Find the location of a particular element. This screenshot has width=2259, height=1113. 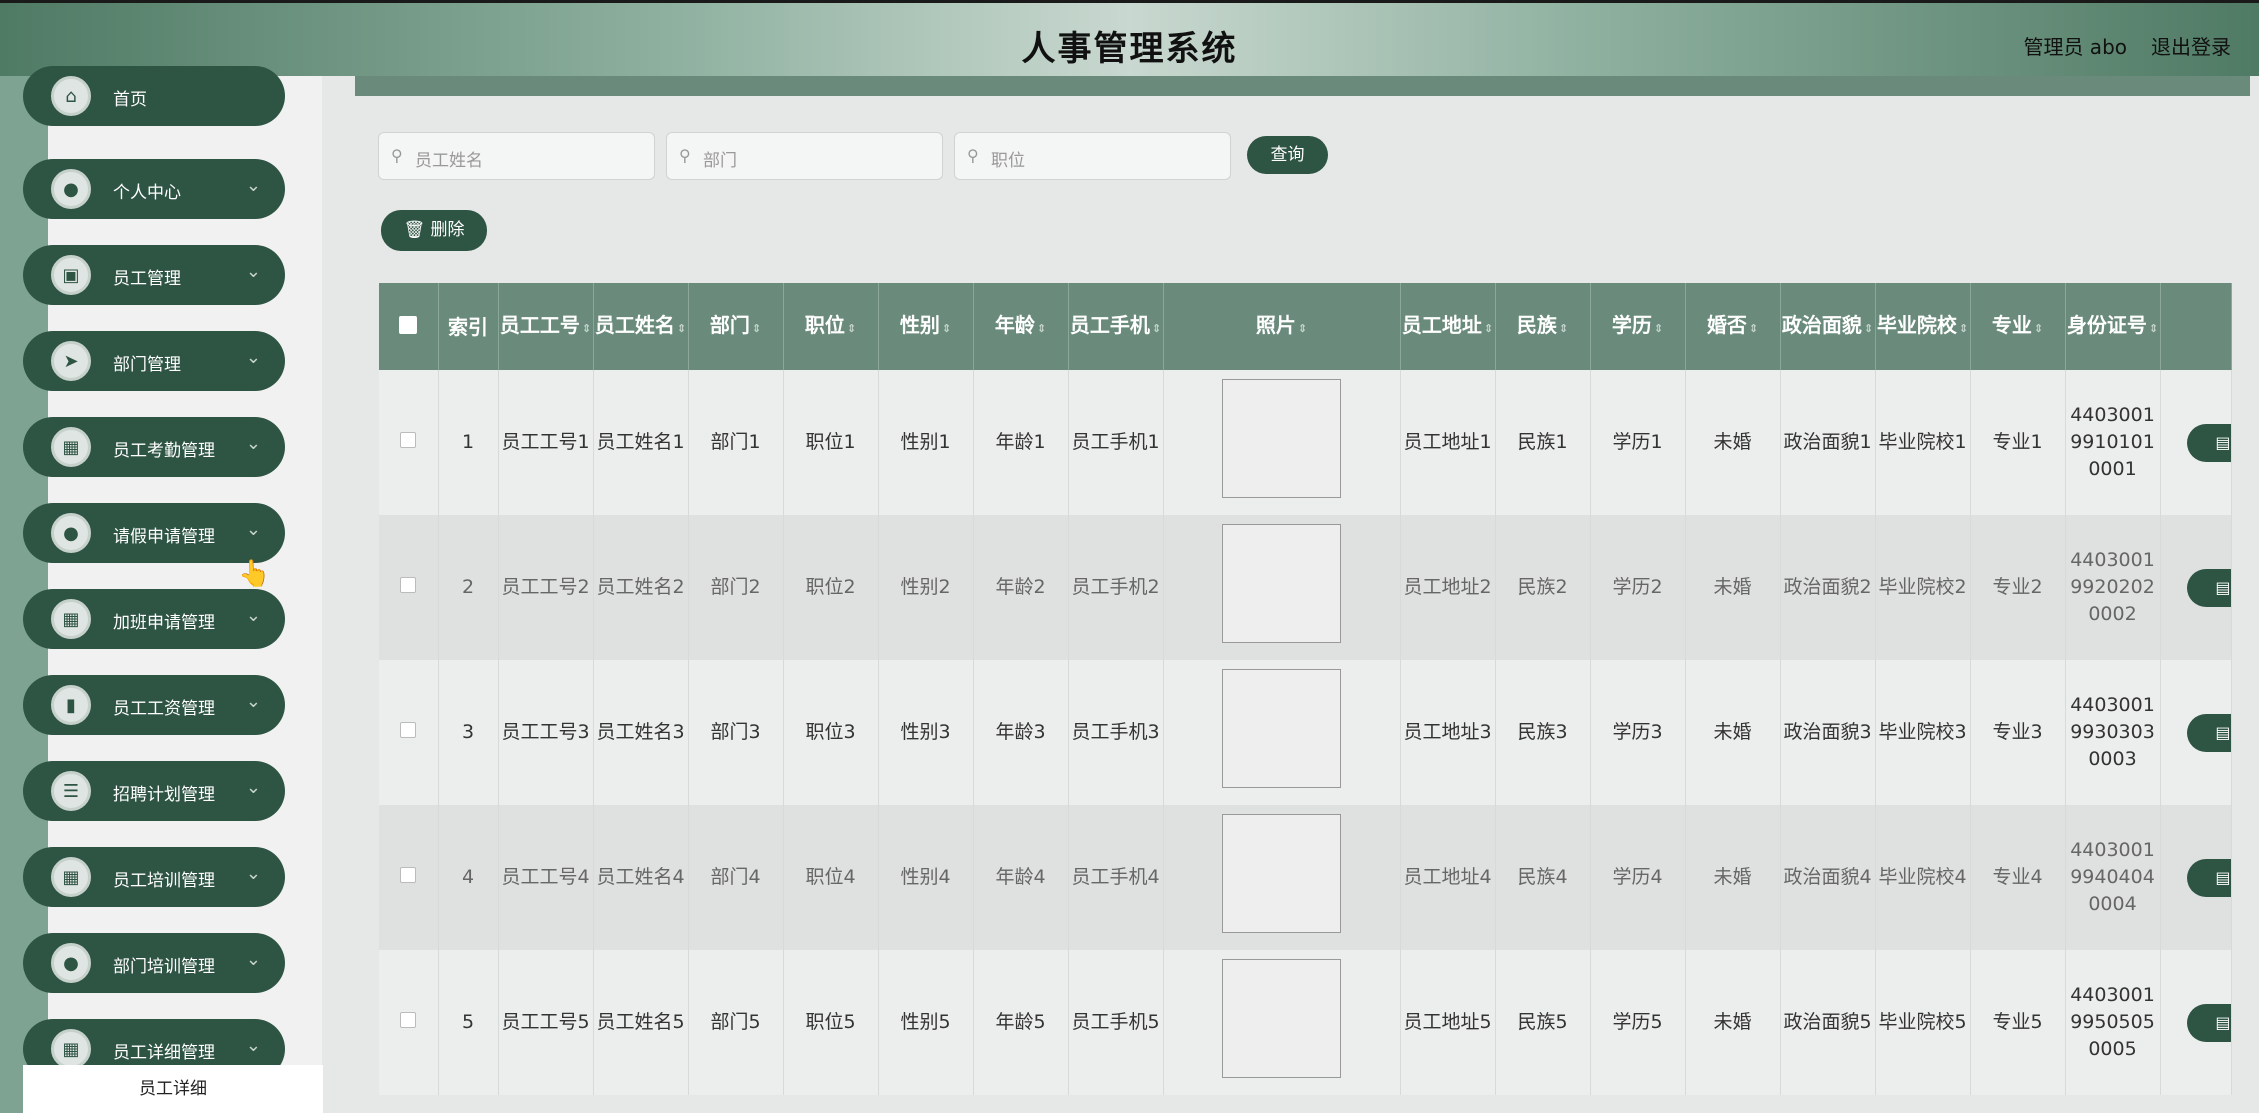

cell-phone: 员工手机4 is located at coordinates (1116, 877).